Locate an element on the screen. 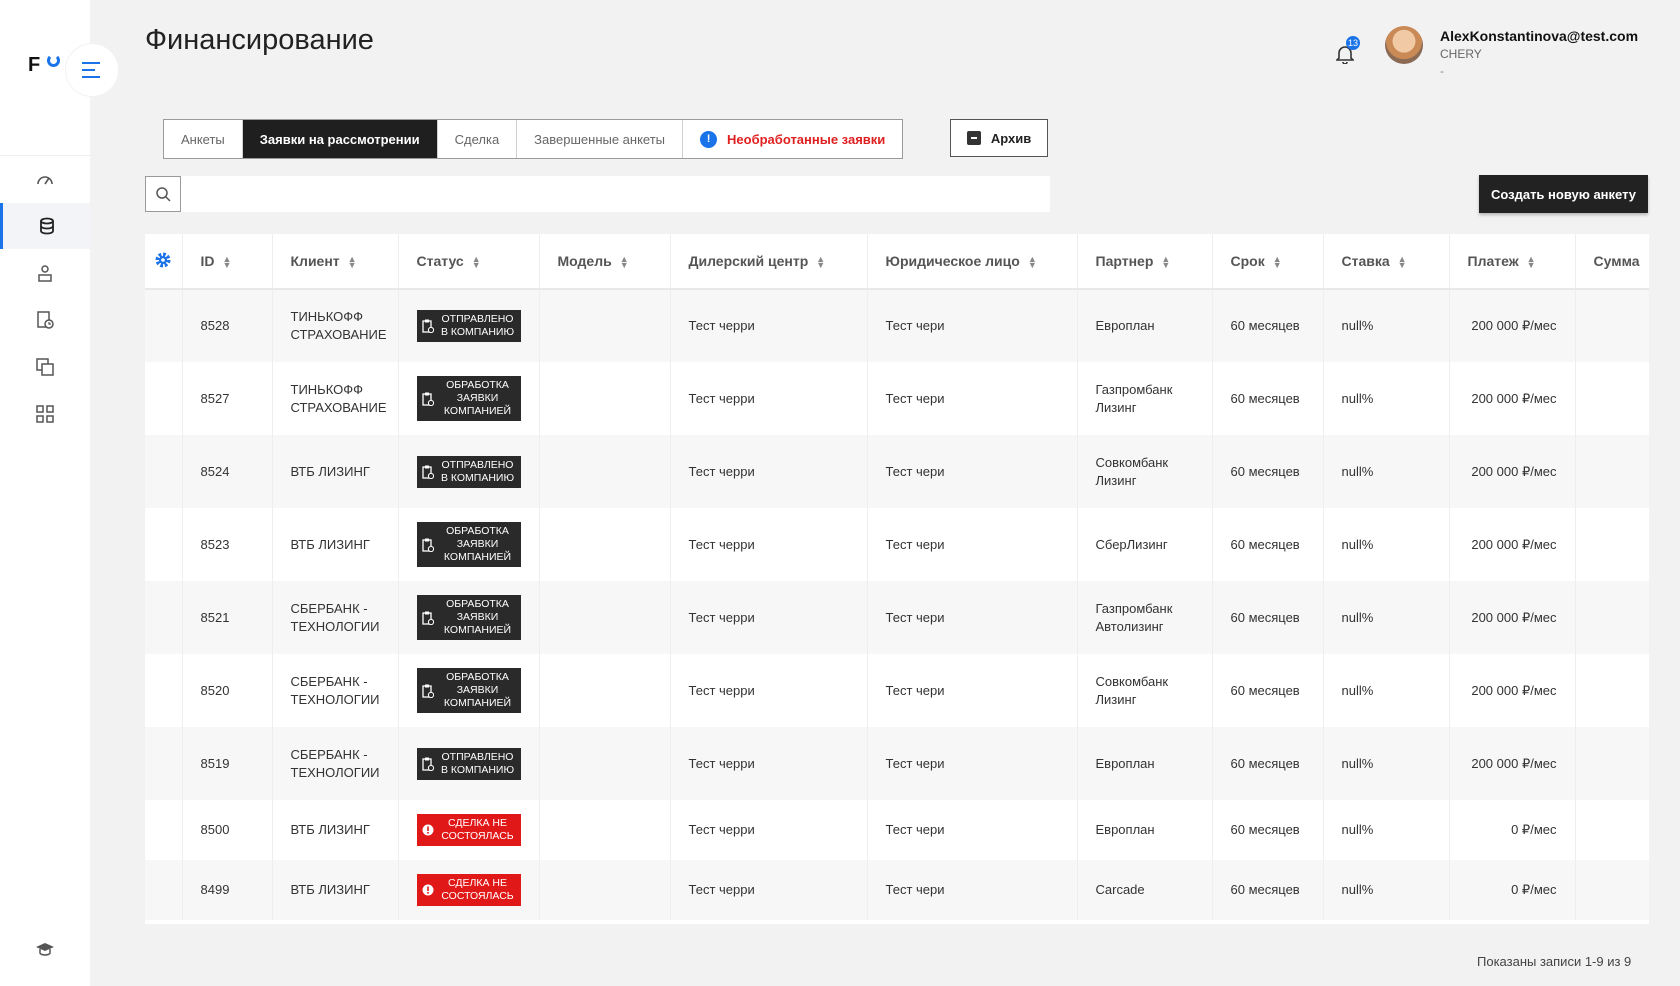  user-email: AlexKonstantinova@test.com is located at coordinates (1539, 36).